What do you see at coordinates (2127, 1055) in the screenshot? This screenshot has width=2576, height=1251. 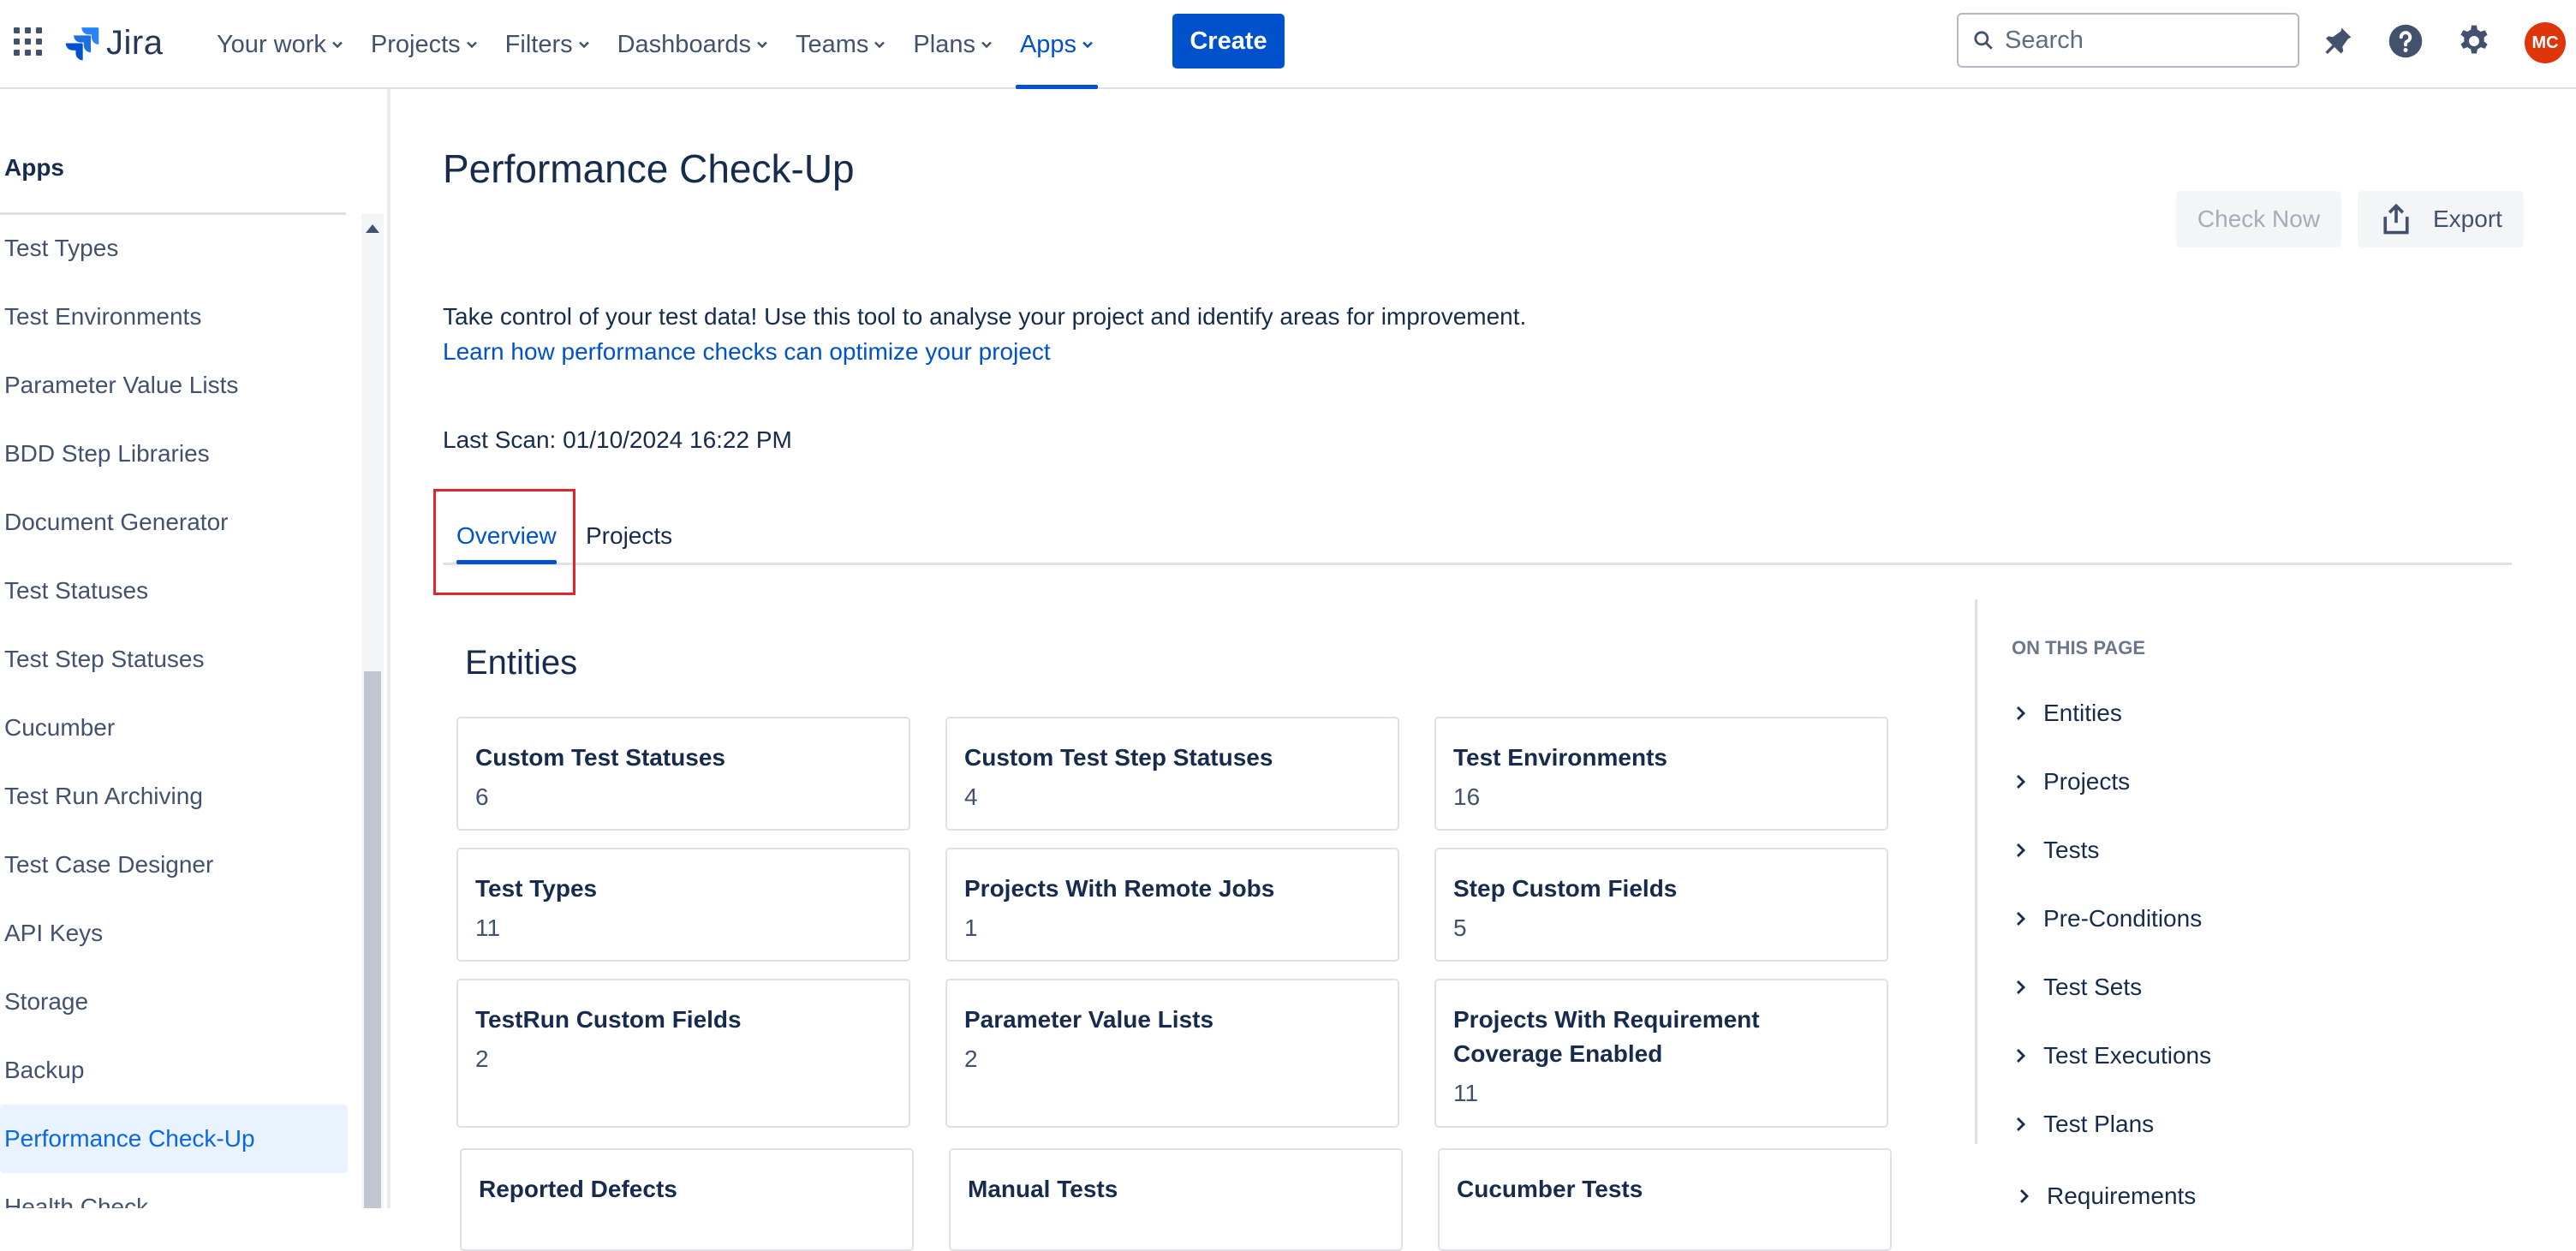 I see `toc-item-label: Test Executions` at bounding box center [2127, 1055].